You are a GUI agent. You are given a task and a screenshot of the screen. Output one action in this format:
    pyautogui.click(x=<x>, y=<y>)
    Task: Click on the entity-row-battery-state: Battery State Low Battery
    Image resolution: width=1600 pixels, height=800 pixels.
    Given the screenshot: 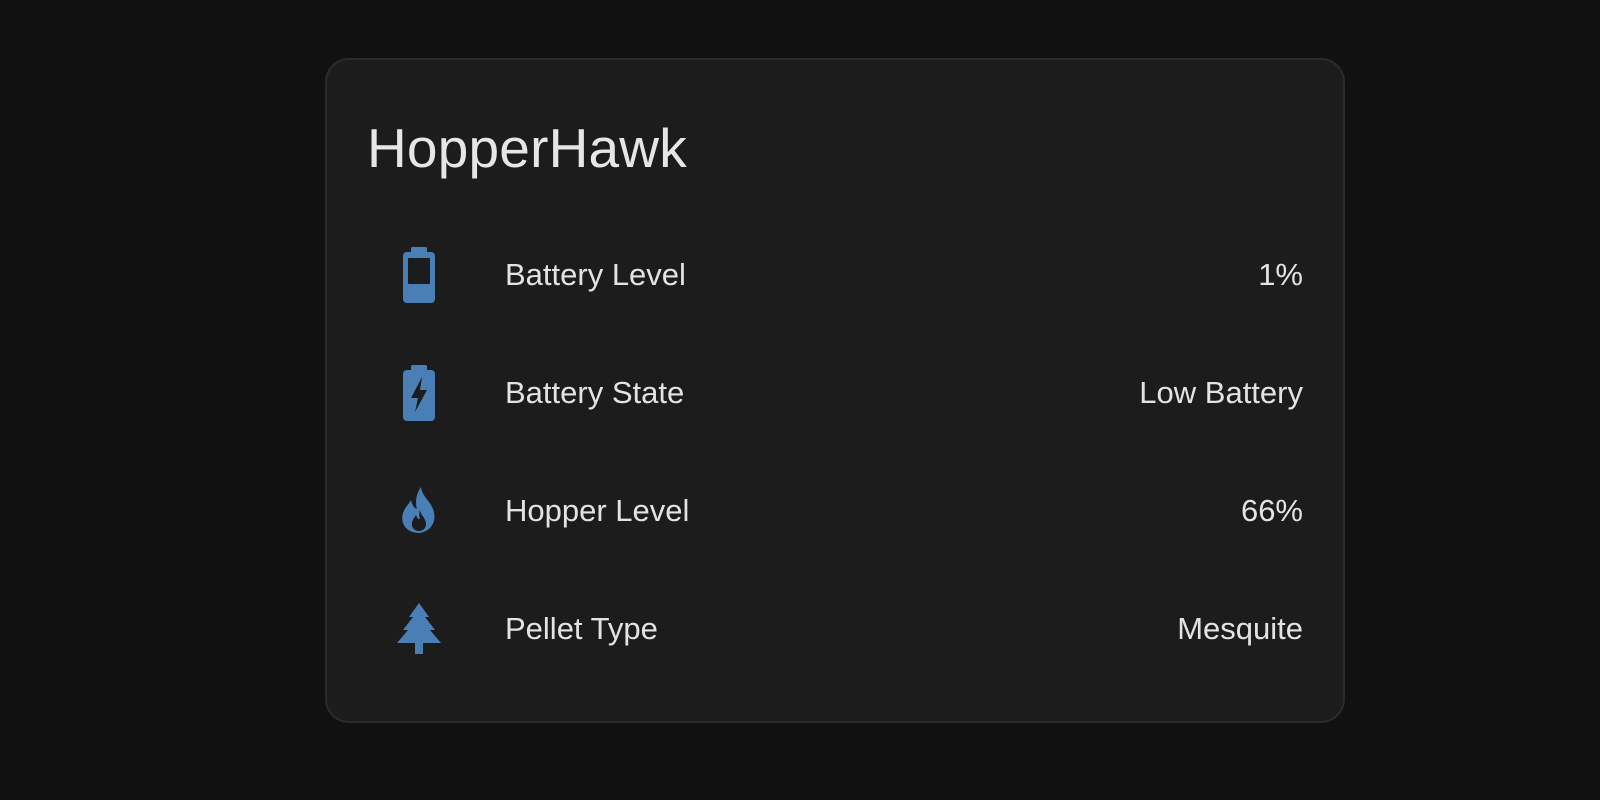 What is the action you would take?
    pyautogui.click(x=835, y=393)
    